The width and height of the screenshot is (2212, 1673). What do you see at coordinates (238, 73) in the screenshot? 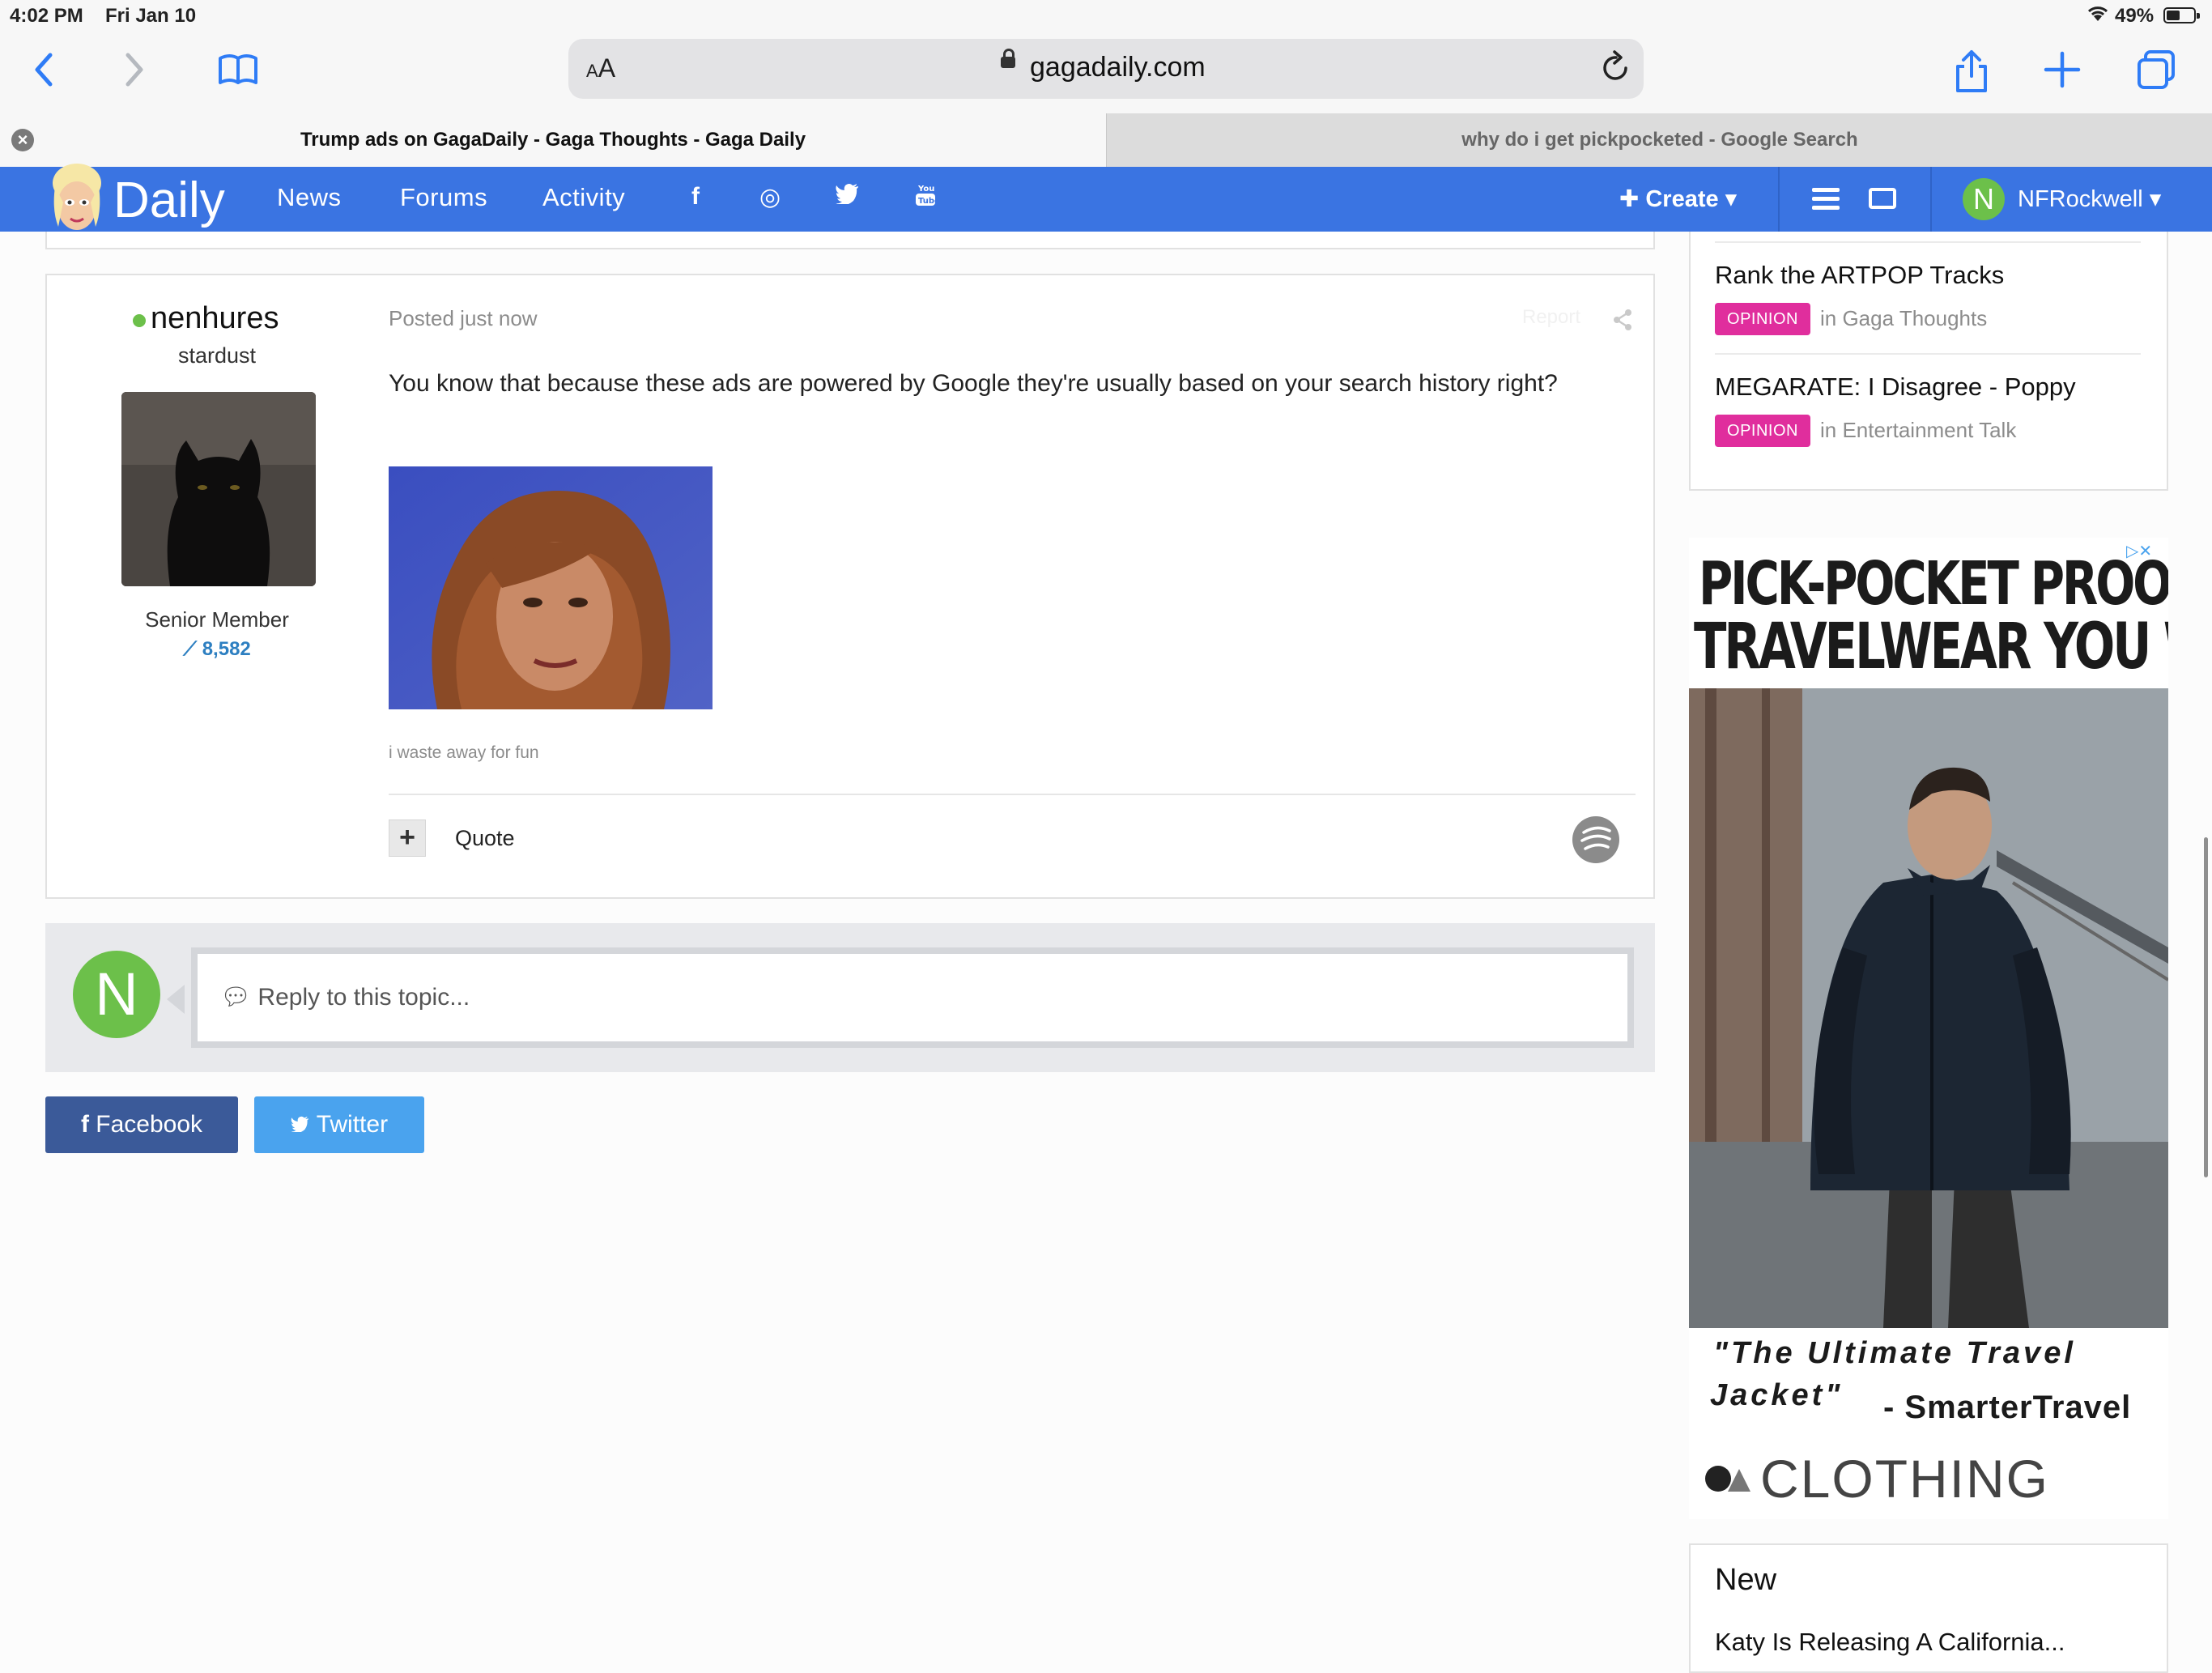
I see `bookmarks-icon` at bounding box center [238, 73].